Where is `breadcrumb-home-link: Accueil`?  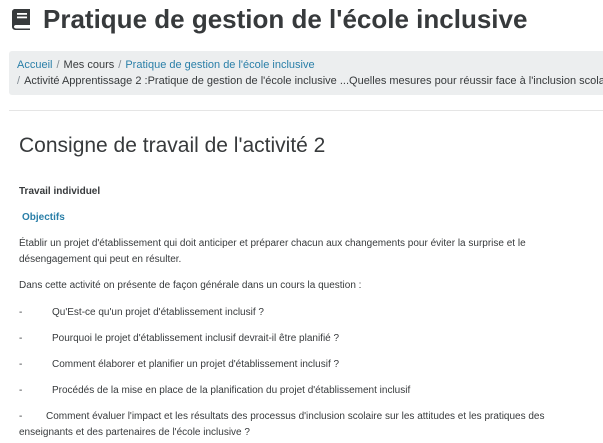 breadcrumb-home-link: Accueil is located at coordinates (34, 65).